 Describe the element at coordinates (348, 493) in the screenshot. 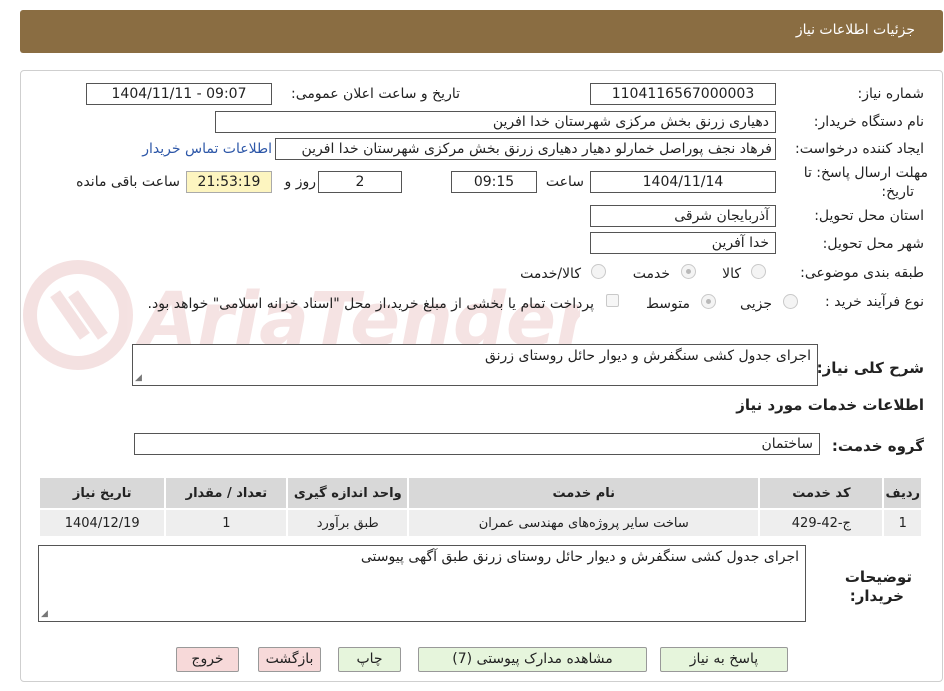

I see `col-unit: واحد اندازه گیری` at that location.